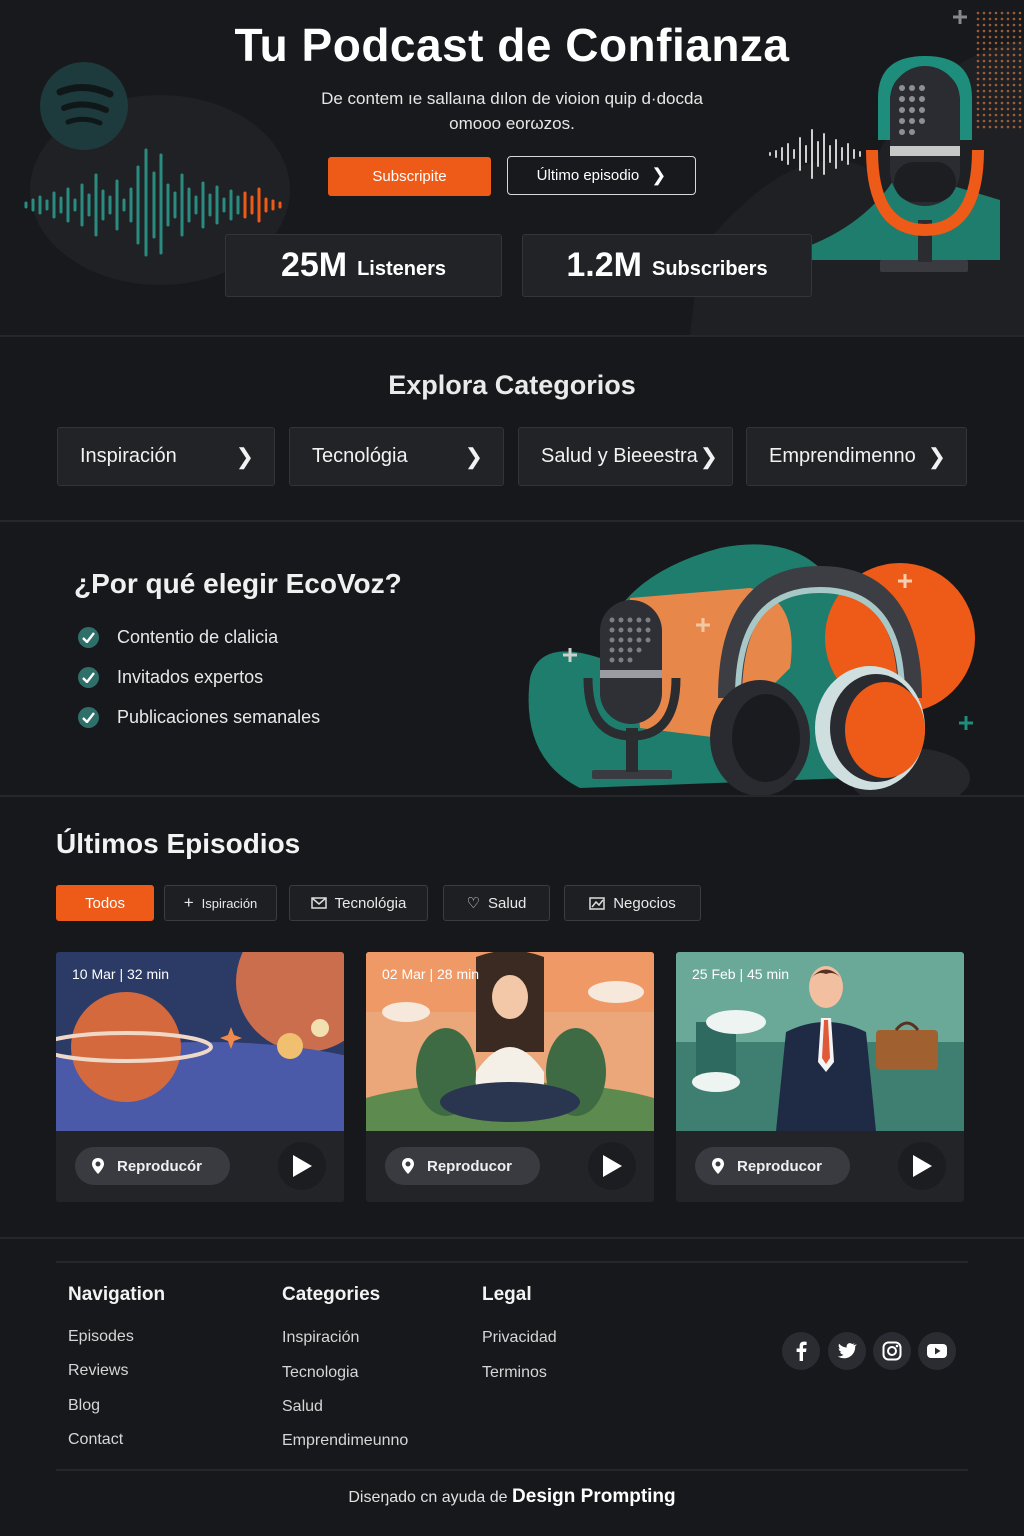 The image size is (1024, 1536). What do you see at coordinates (320, 1338) in the screenshot?
I see `footer-link-inspiracion: Inspiración` at bounding box center [320, 1338].